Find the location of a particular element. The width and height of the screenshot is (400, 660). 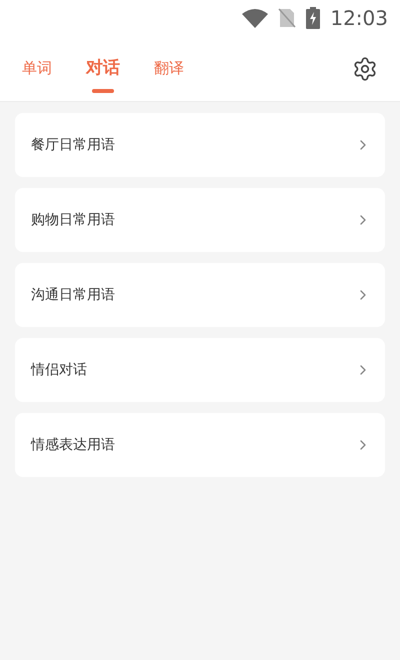

settings-icon is located at coordinates (365, 69).